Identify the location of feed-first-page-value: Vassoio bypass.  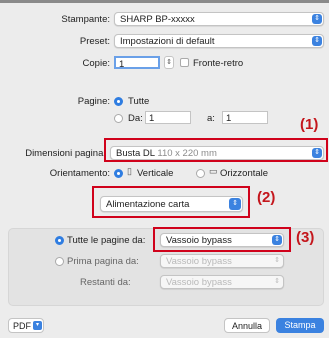
(199, 261).